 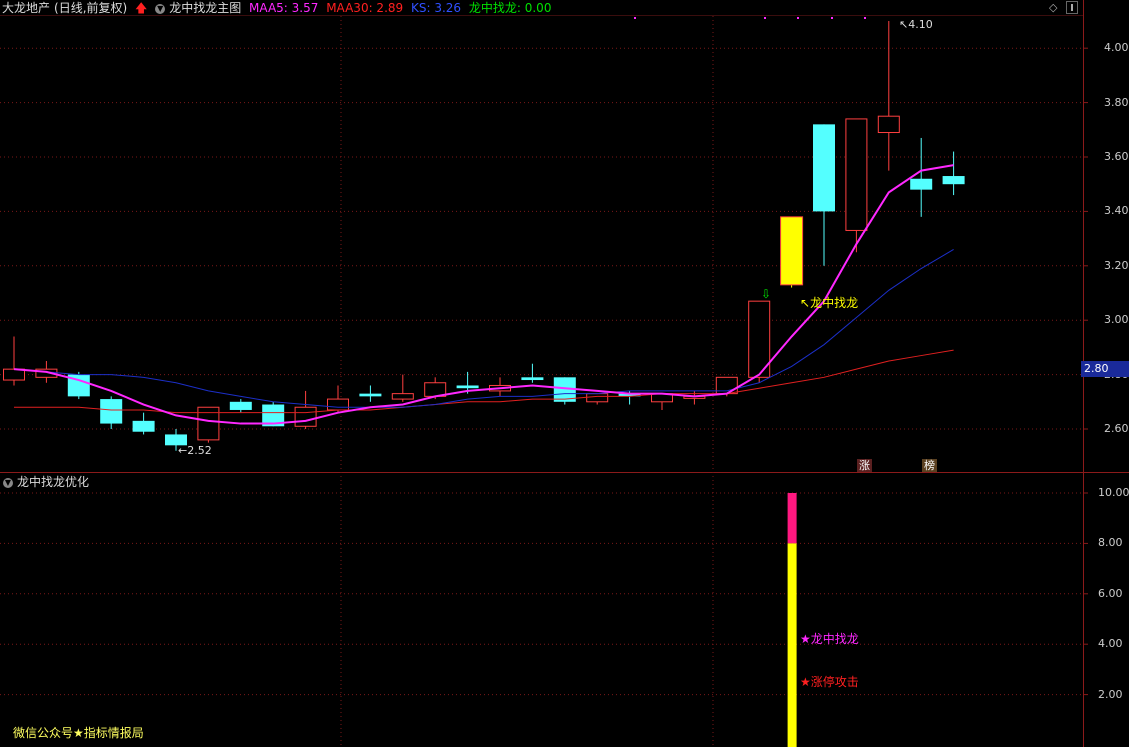 I want to click on y-tick-label: 4.00, so click(x=1116, y=48).